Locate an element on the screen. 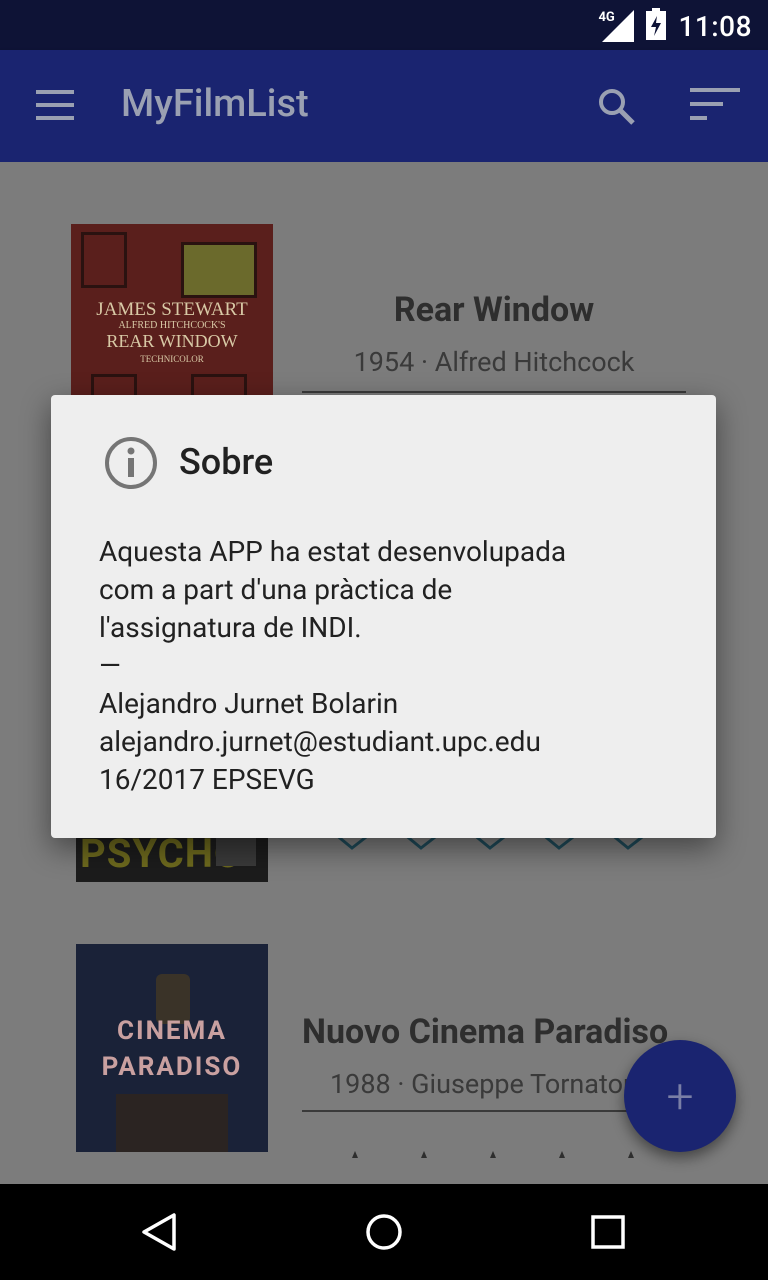 This screenshot has width=768, height=1280. poster-text: JAMES STEWART is located at coordinates (172, 309).